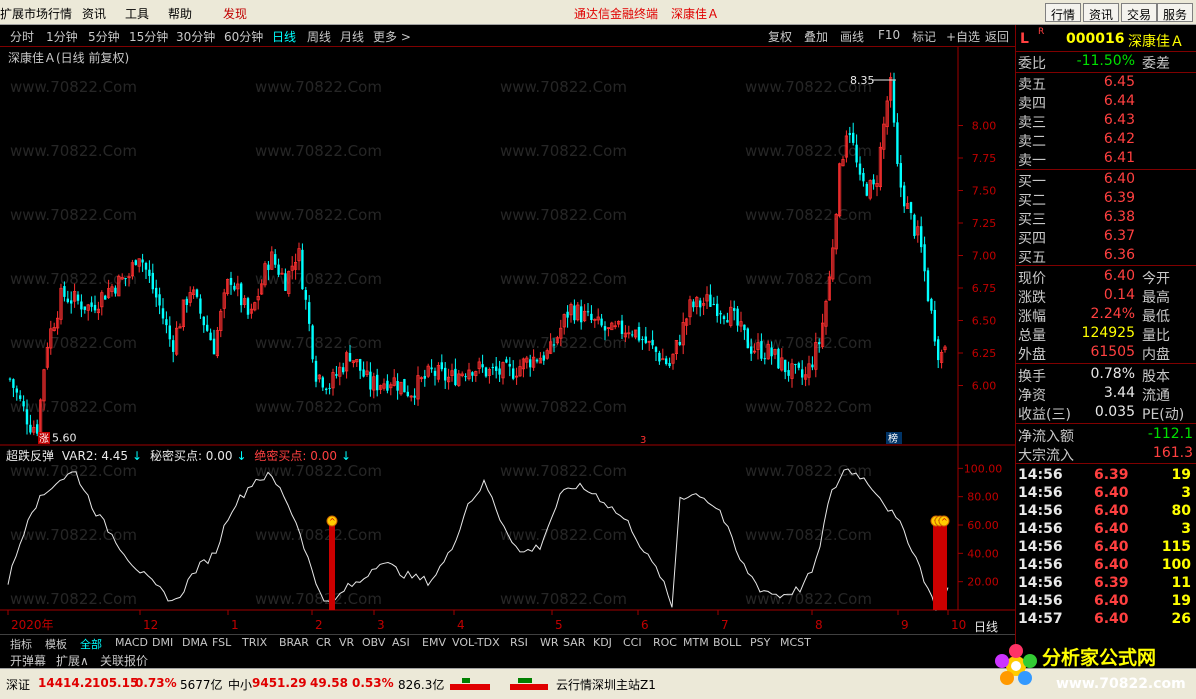  Describe the element at coordinates (94, 13) in the screenshot. I see `menu-news: 资讯` at that location.